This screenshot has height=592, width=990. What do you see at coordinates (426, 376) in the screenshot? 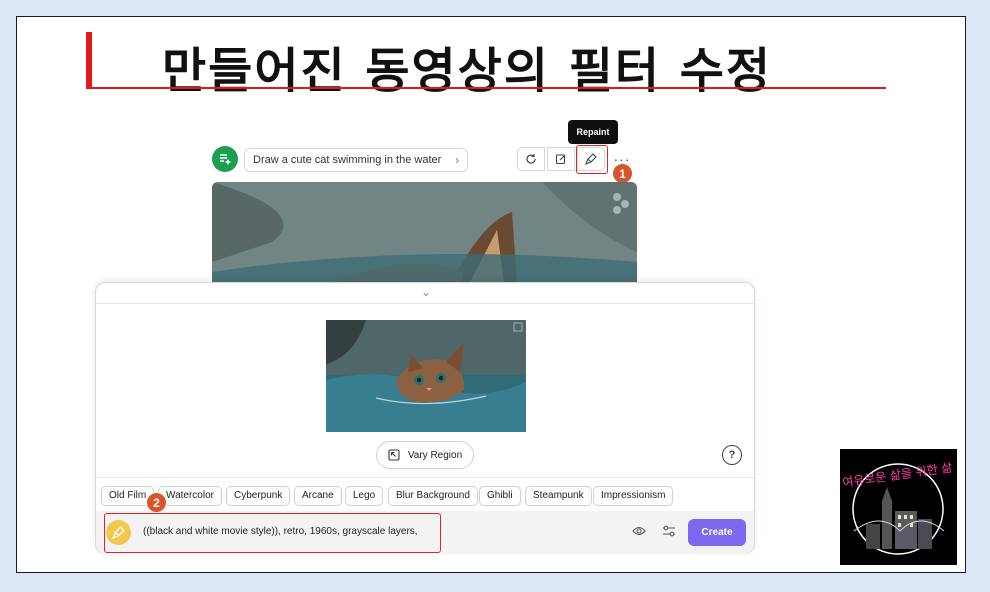
I see `preview-thumbnail` at bounding box center [426, 376].